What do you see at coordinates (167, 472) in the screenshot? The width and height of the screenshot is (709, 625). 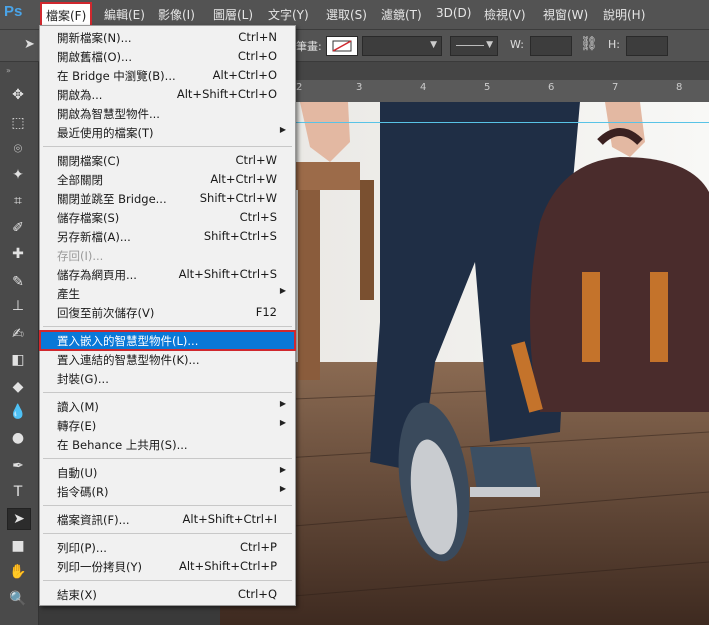 I see `file-menu-item: 自動(U) ▶` at bounding box center [167, 472].